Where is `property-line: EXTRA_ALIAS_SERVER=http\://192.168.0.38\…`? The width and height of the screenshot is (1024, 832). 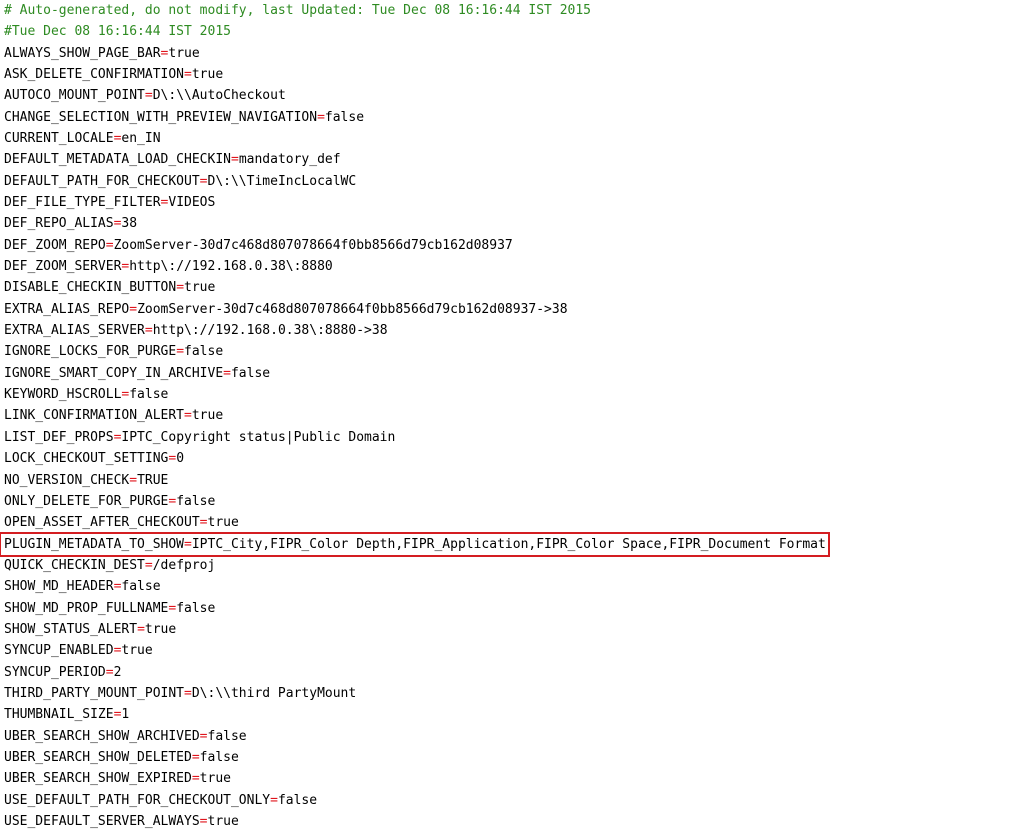 property-line: EXTRA_ALIAS_SERVER=http\://192.168.0.38\… is located at coordinates (196, 330).